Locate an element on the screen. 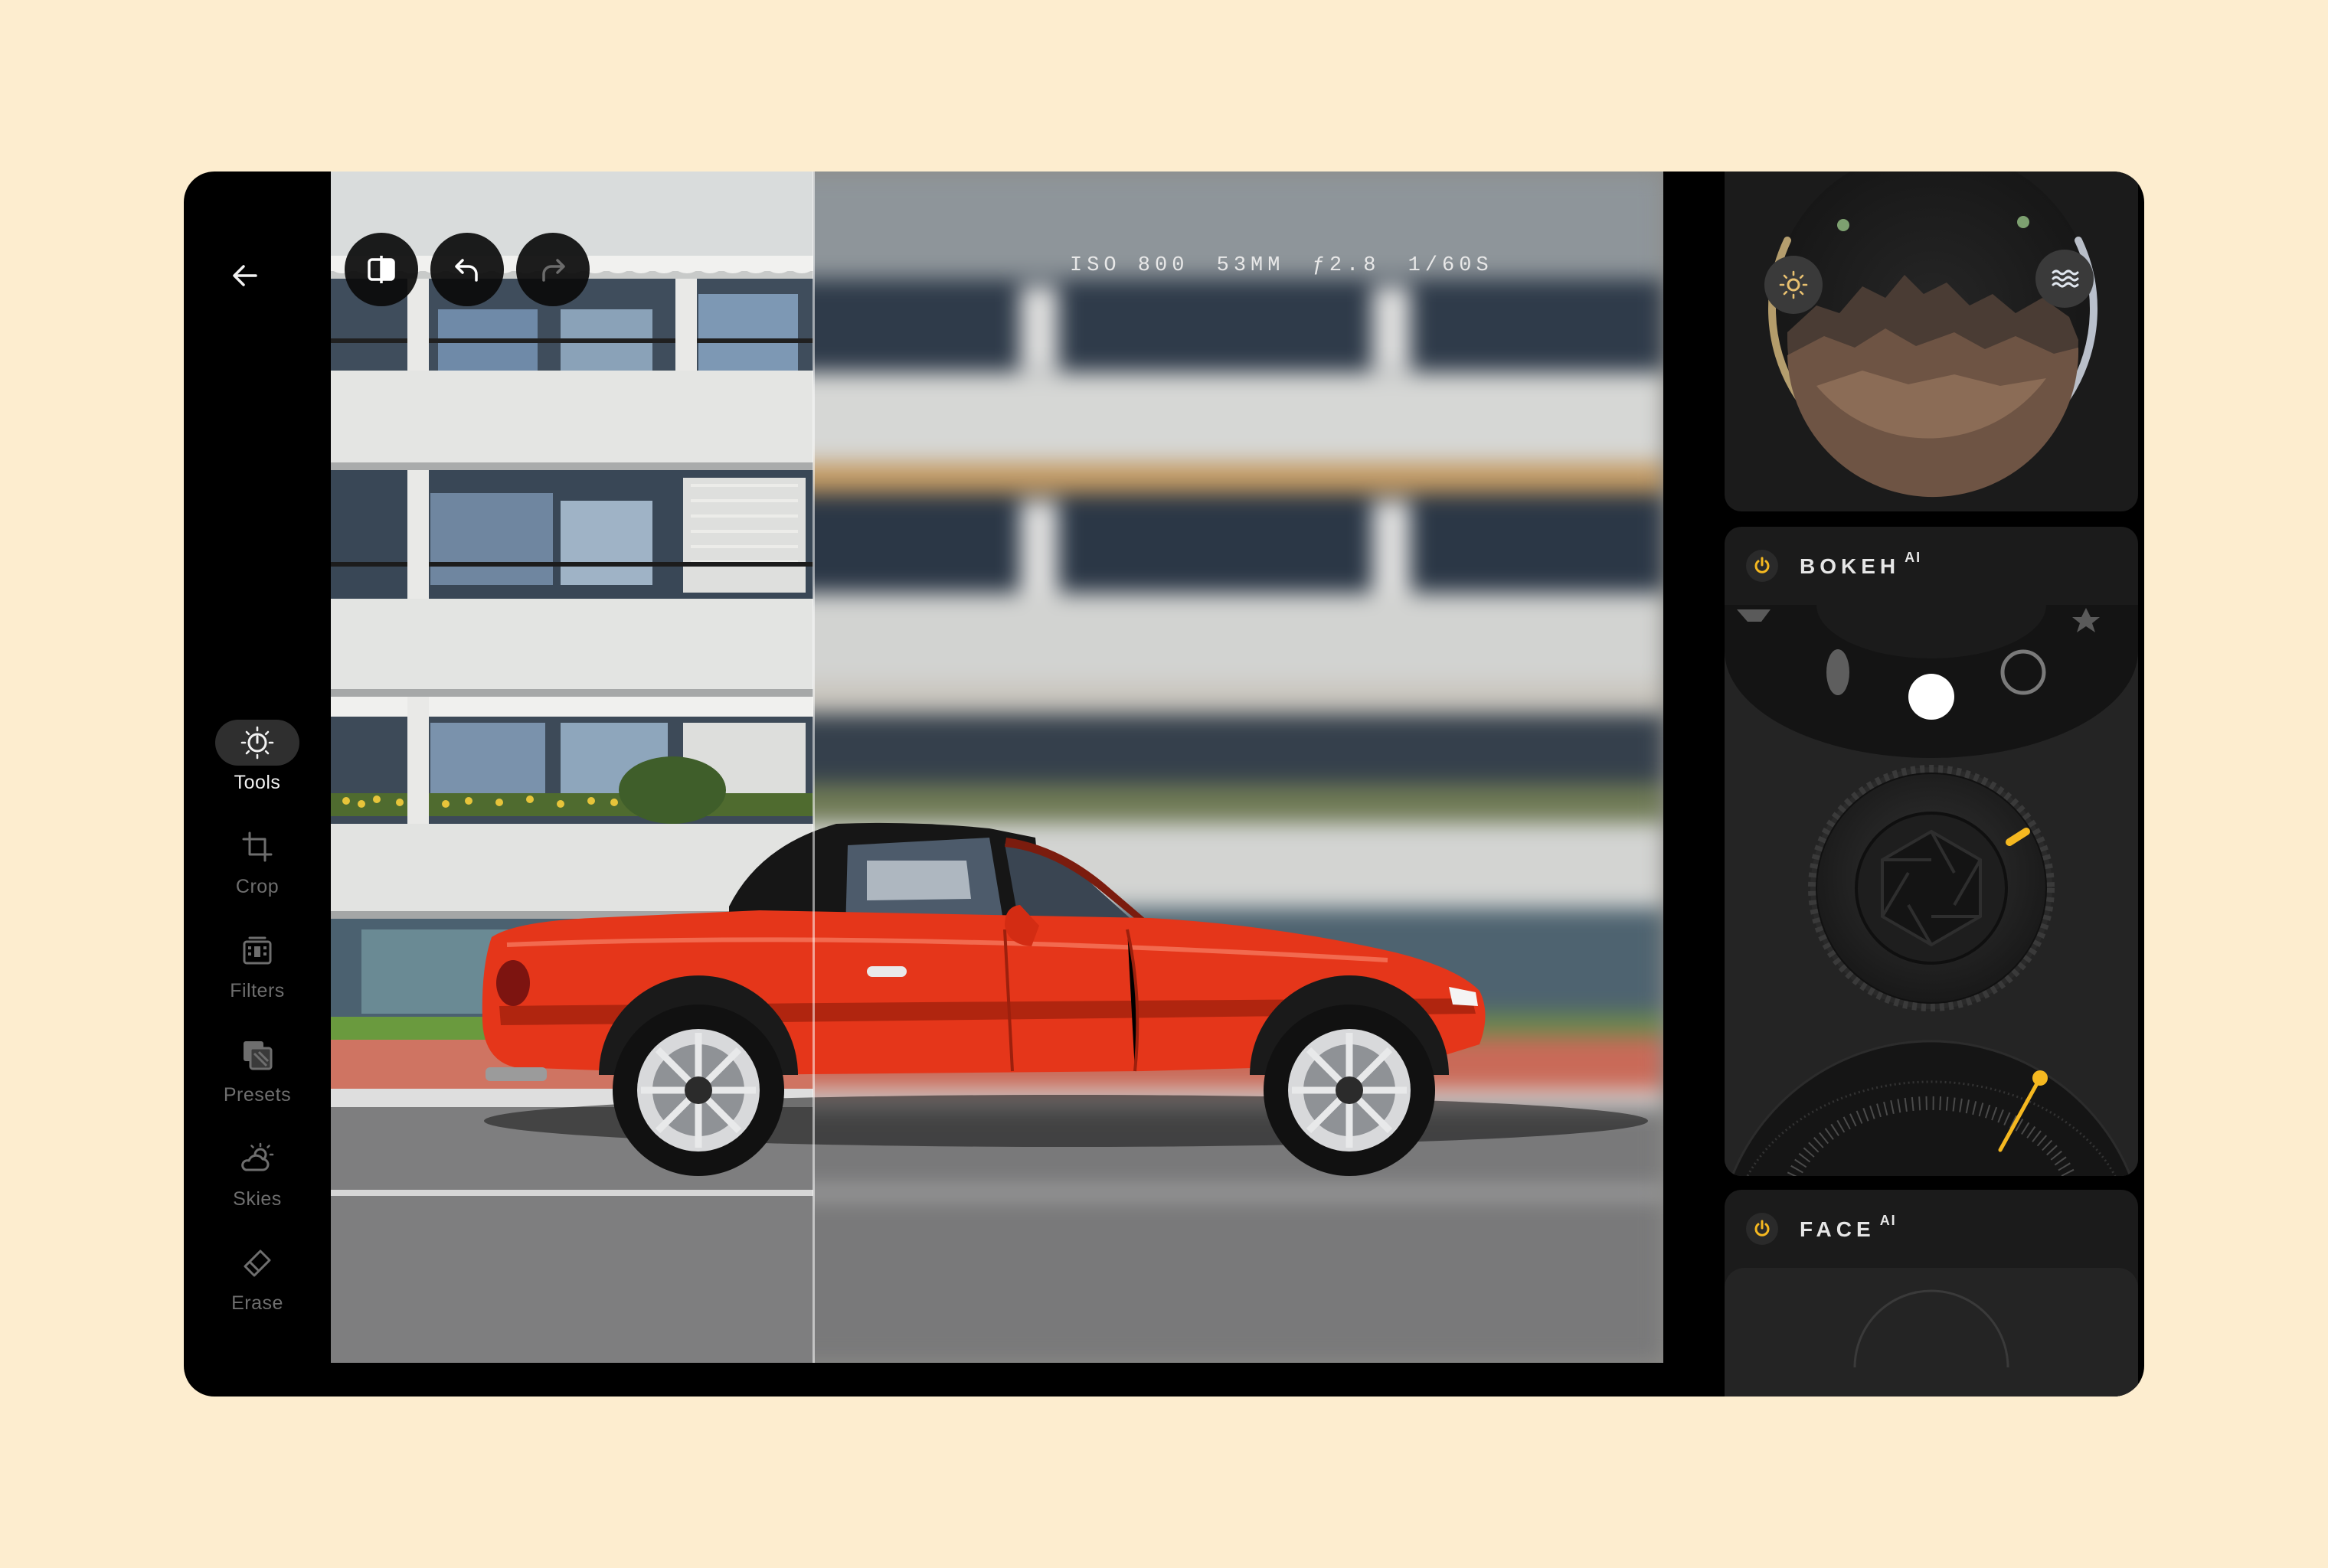  rail-label-presets: Presets is located at coordinates (257, 1095).